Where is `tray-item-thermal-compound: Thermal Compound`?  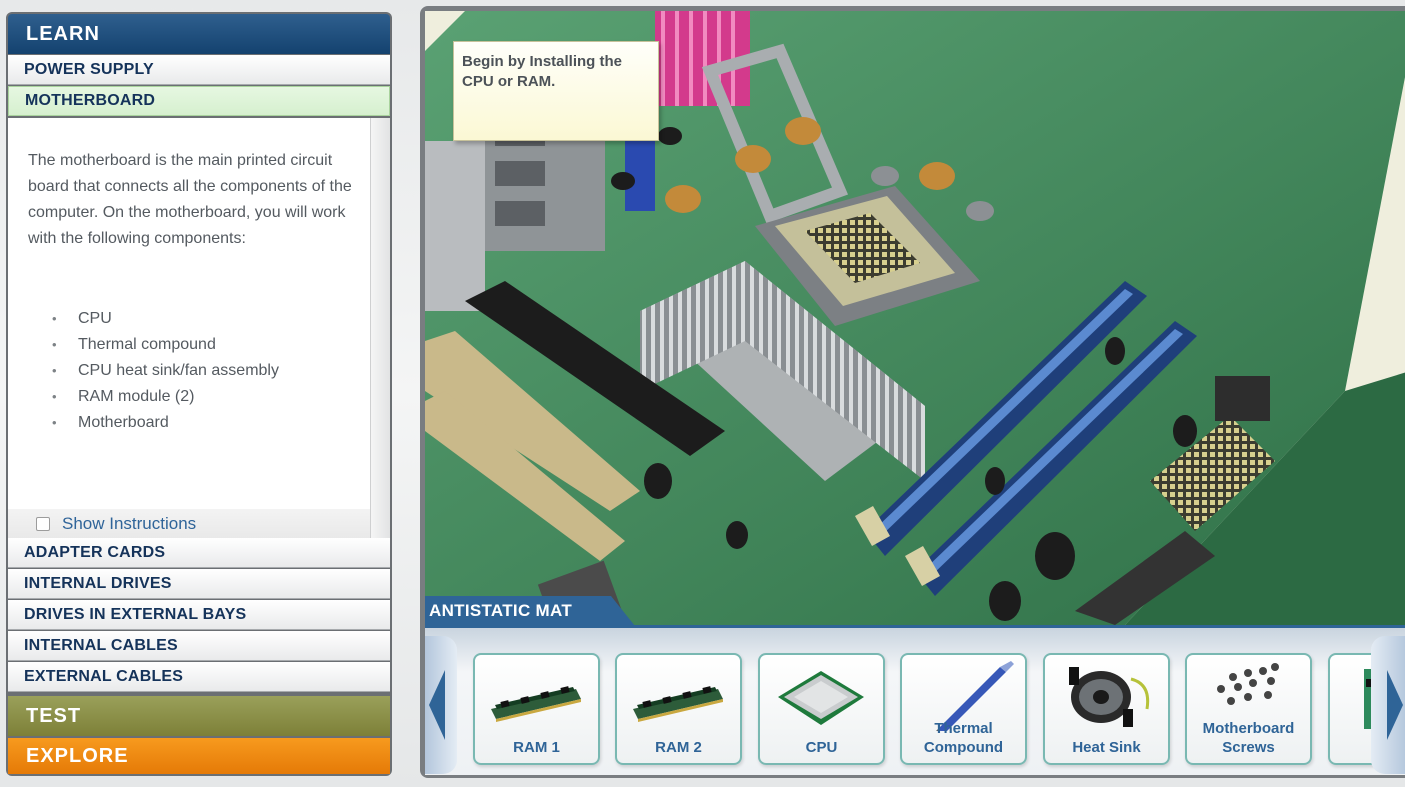
tray-item-thermal-compound: Thermal Compound is located at coordinates (963, 709).